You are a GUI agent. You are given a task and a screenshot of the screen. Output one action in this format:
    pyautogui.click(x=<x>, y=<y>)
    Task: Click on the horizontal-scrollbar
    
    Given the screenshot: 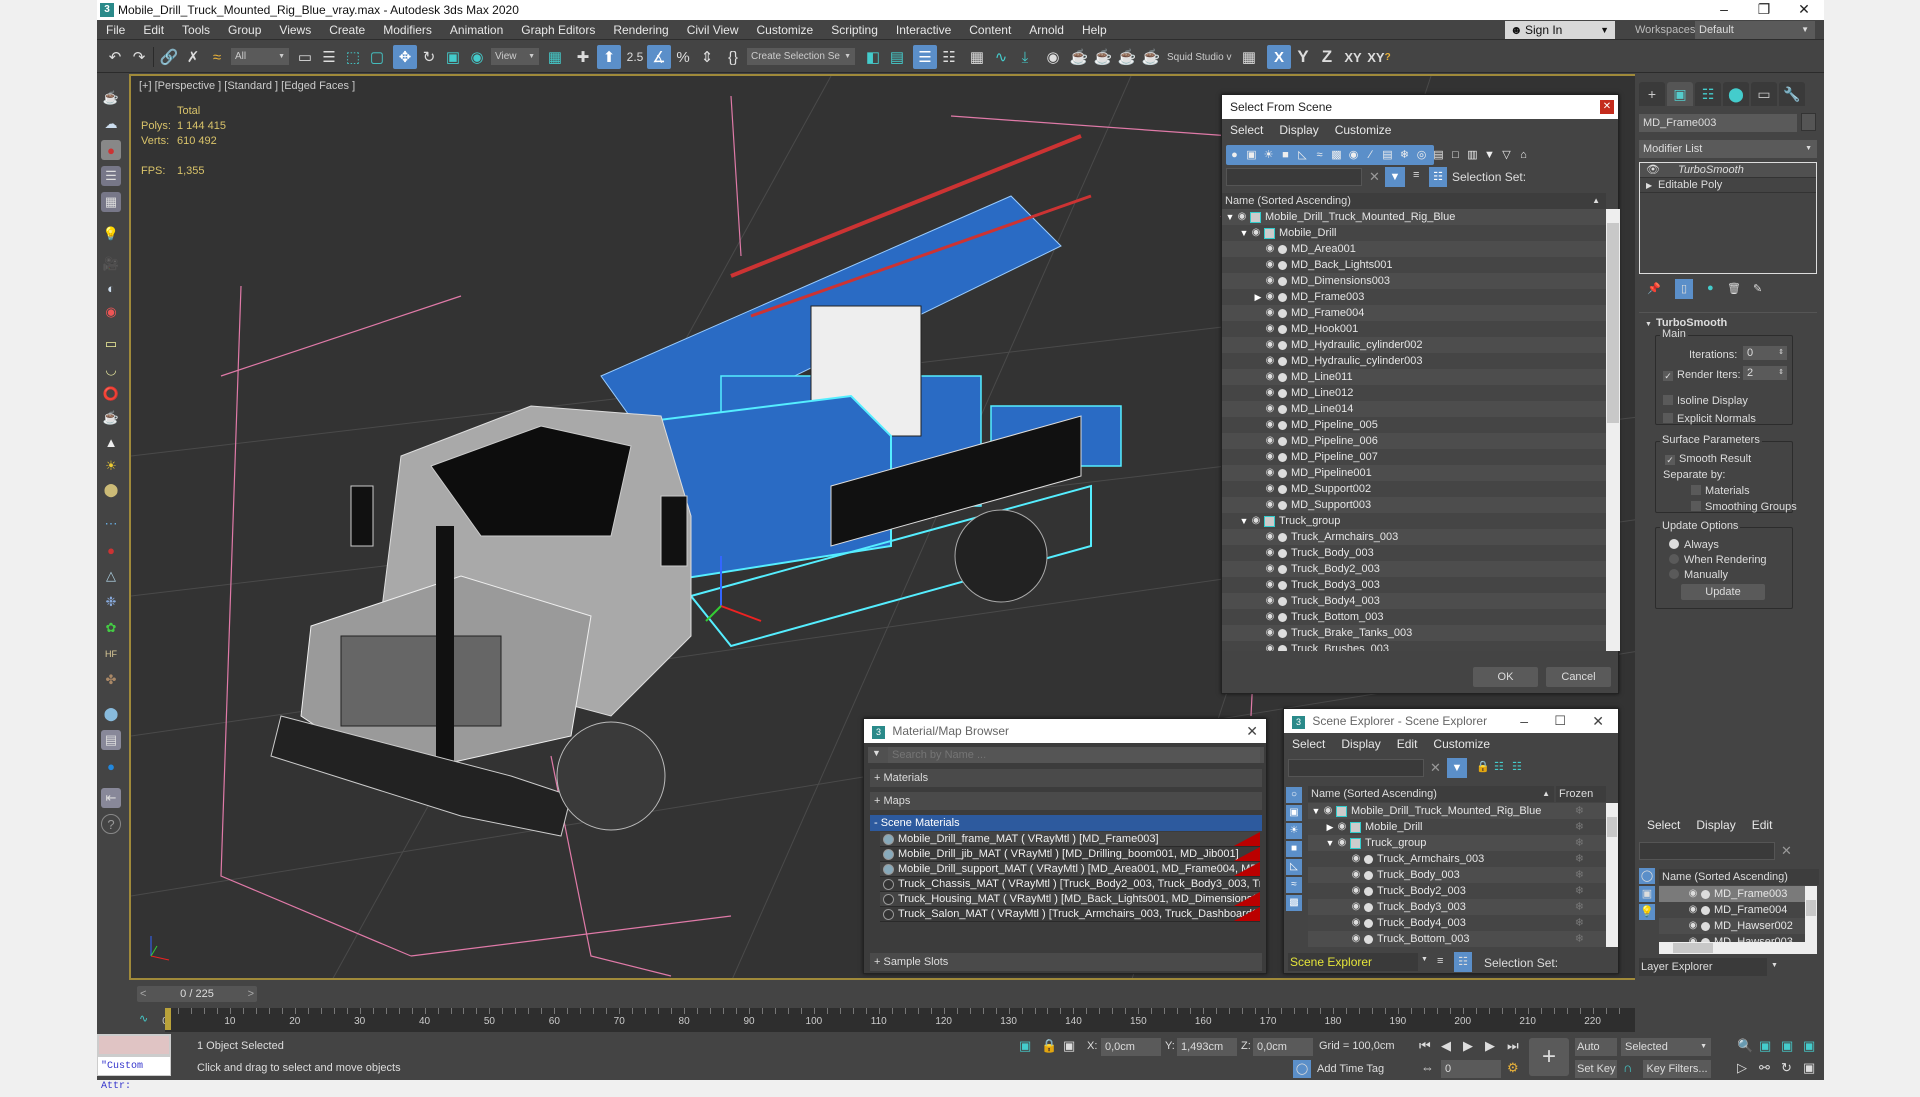 What is the action you would take?
    pyautogui.click(x=1738, y=948)
    